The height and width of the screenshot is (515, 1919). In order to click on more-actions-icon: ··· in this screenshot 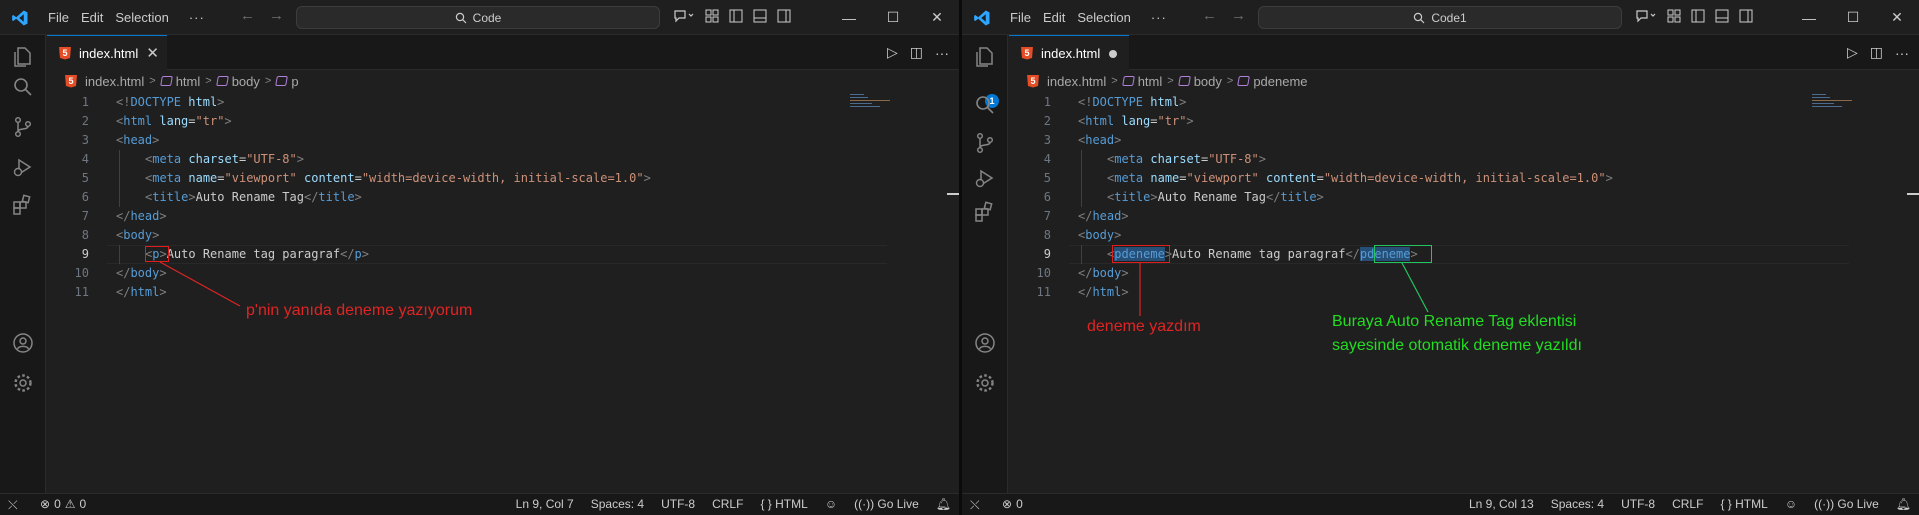, I will do `click(1902, 53)`.